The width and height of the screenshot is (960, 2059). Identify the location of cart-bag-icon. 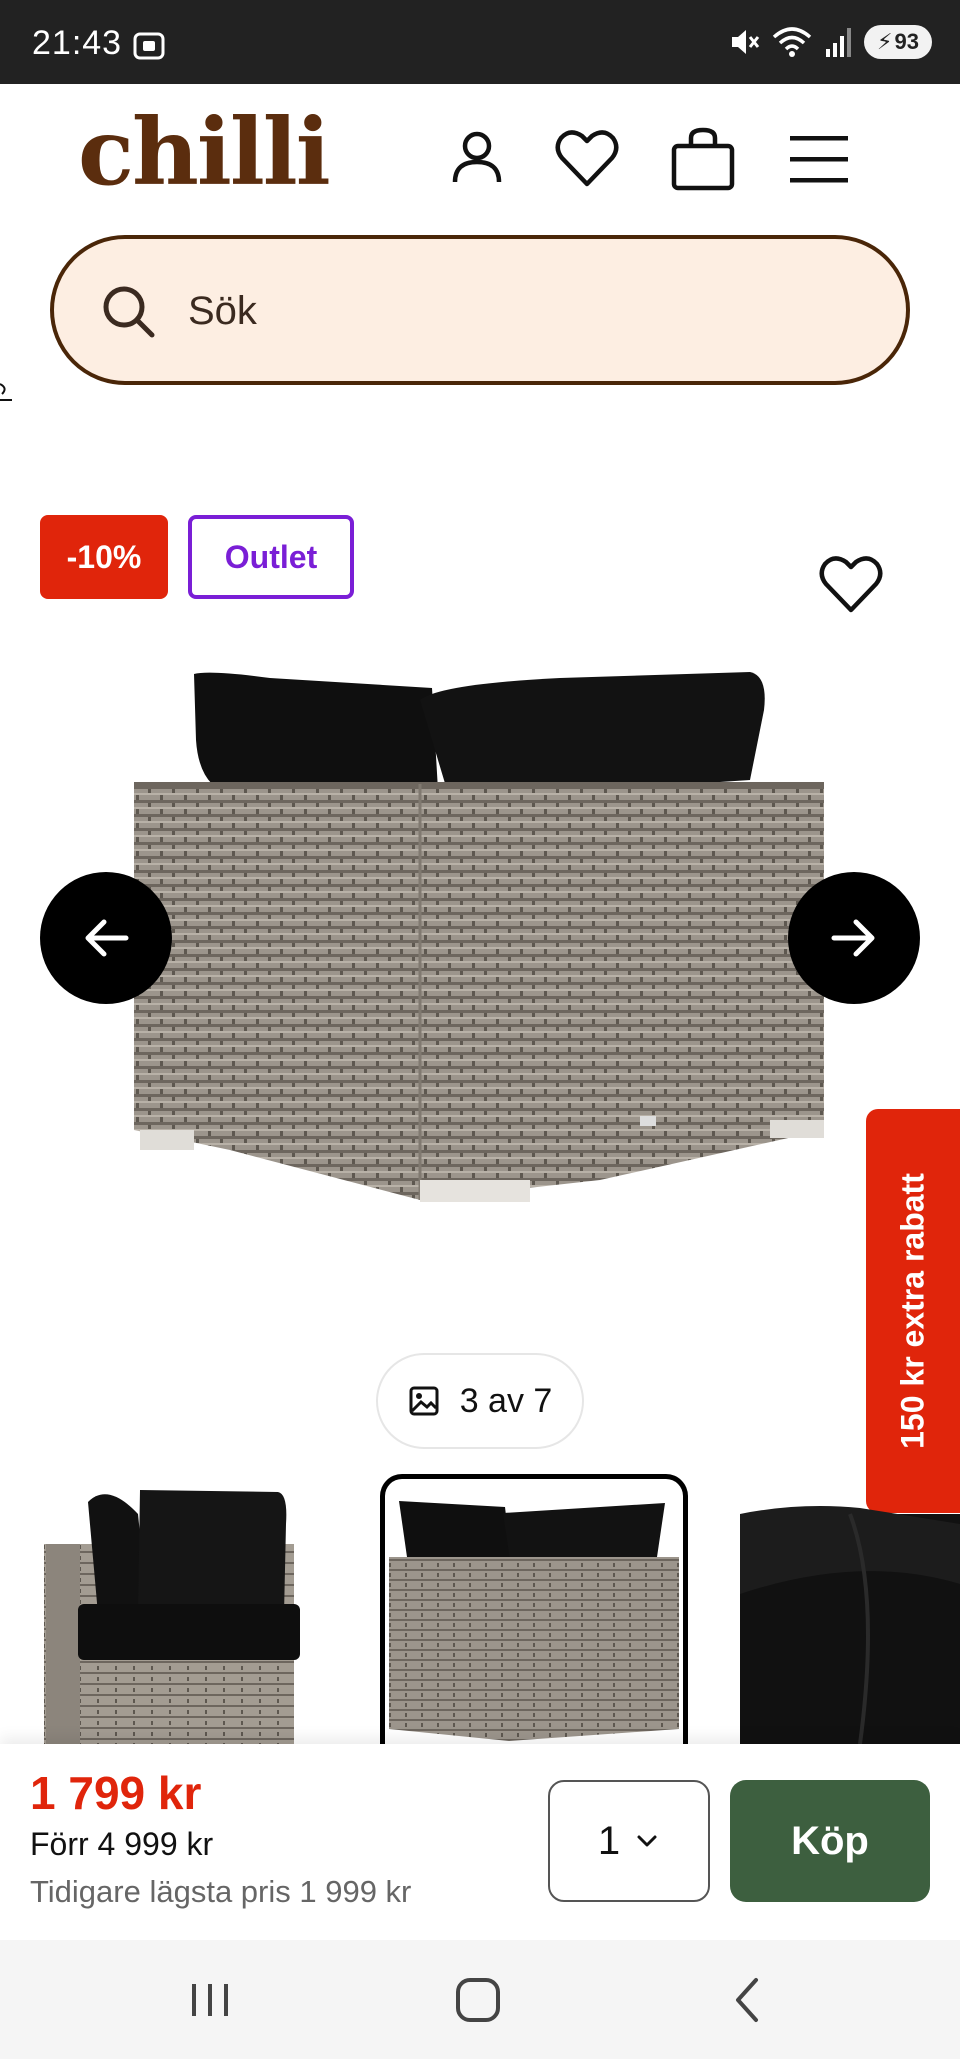
(703, 159).